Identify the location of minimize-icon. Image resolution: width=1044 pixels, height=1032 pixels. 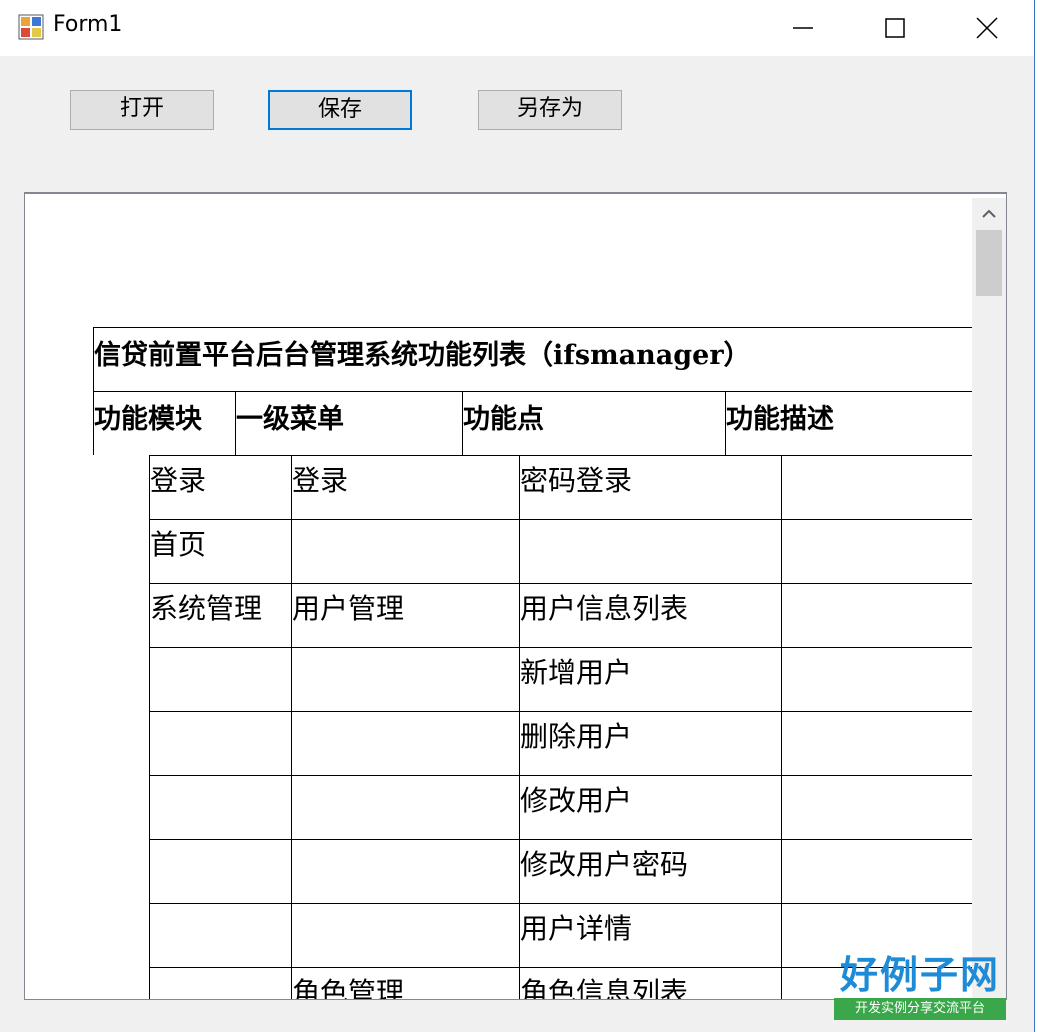
(803, 28).